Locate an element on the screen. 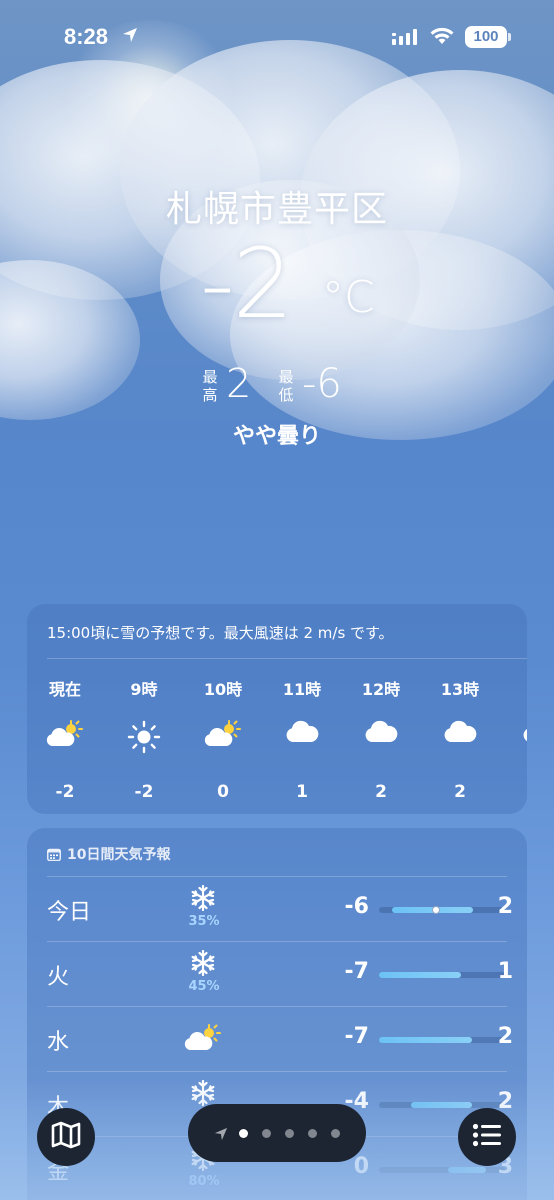 The image size is (554, 1200). hour-label: 9時 is located at coordinates (144, 689).